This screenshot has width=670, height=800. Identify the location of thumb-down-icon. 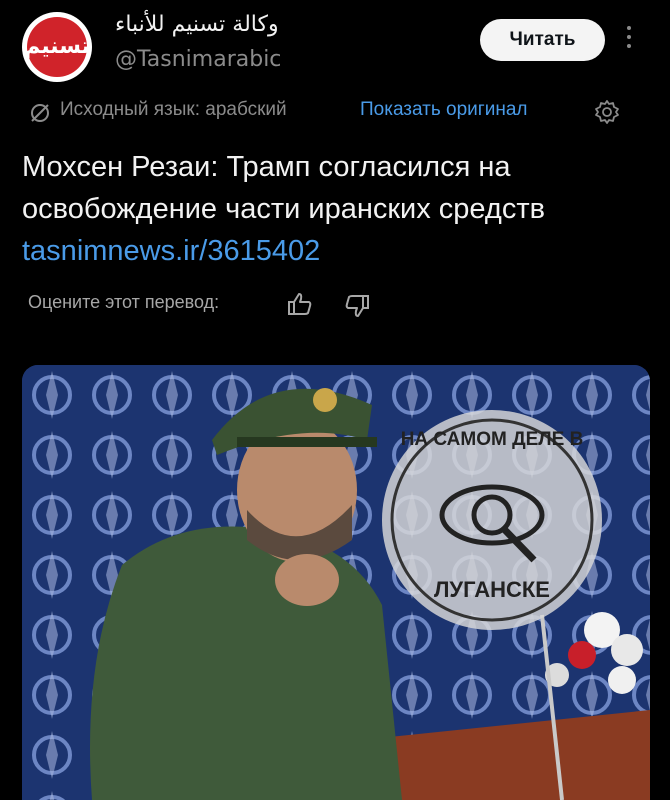
(357, 306).